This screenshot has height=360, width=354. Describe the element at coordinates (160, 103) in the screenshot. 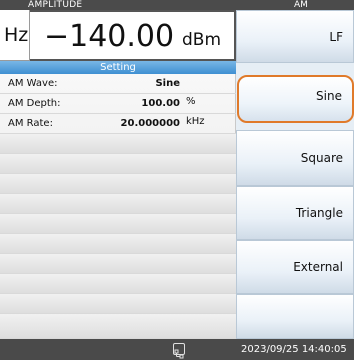

I see `setting-value: 100.00` at that location.